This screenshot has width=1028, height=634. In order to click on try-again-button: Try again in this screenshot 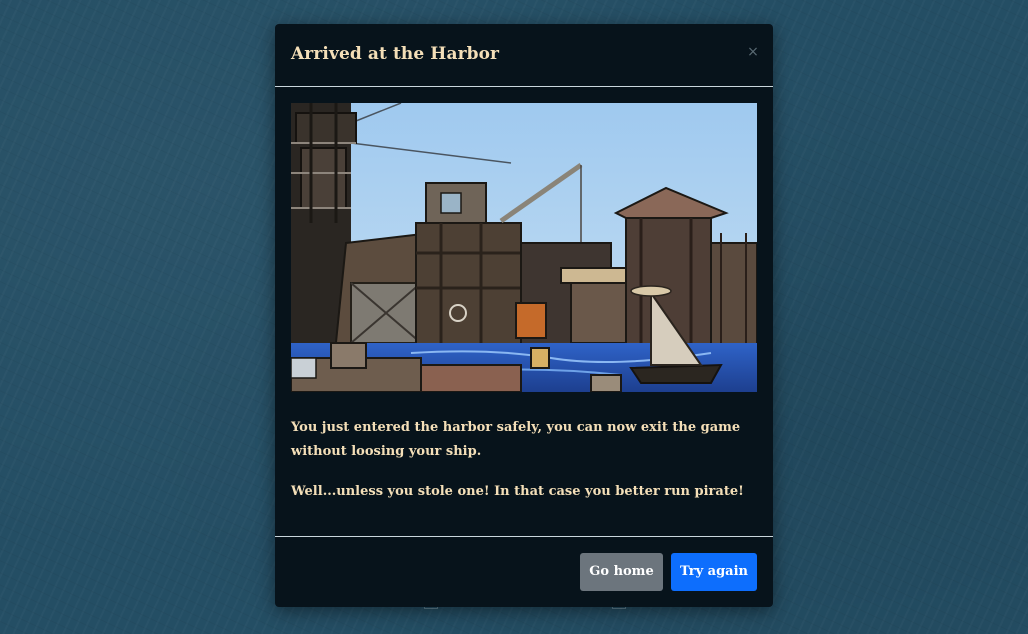, I will do `click(714, 572)`.